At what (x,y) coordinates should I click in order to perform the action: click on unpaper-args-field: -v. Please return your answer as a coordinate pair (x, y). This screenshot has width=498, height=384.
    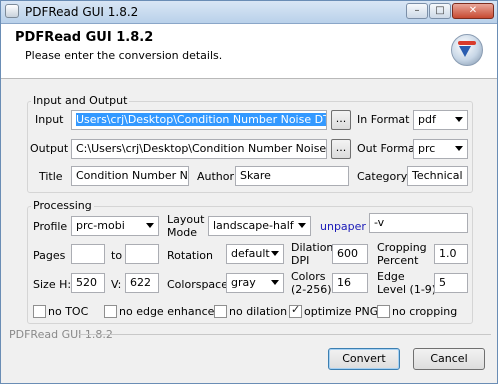
    Looking at the image, I should click on (418, 223).